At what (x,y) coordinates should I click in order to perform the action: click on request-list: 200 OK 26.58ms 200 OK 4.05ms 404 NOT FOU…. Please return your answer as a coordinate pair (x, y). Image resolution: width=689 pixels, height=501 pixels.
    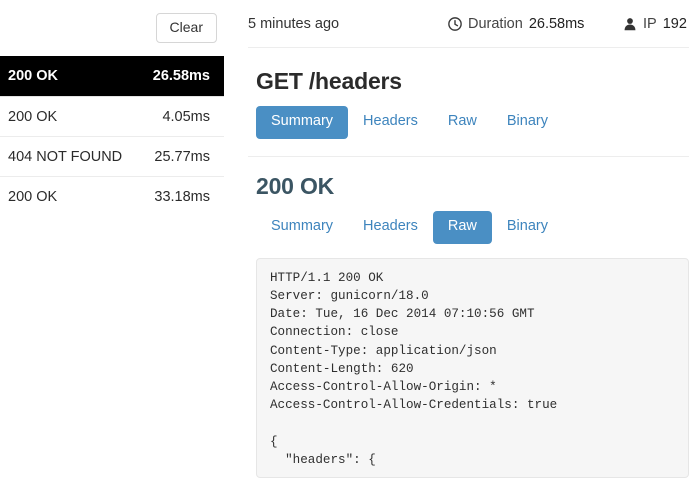
    Looking at the image, I should click on (112, 136).